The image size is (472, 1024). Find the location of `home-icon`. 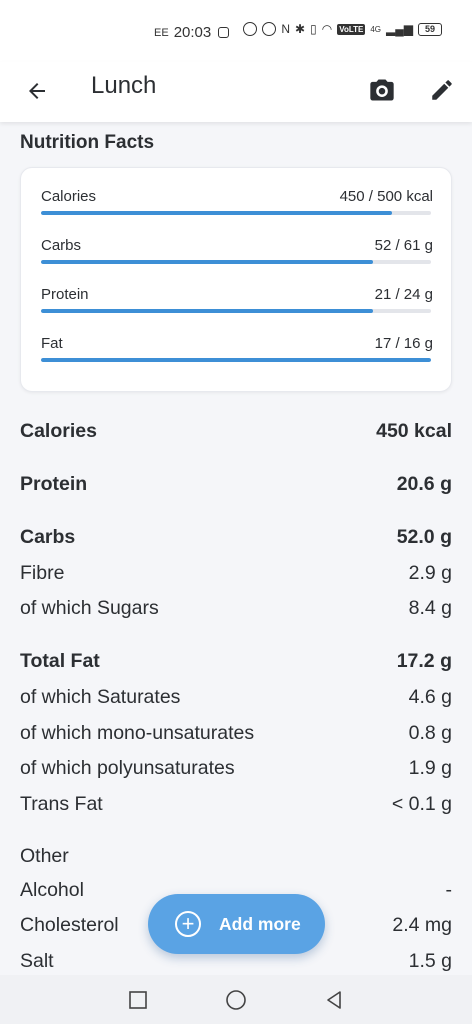

home-icon is located at coordinates (236, 1000).